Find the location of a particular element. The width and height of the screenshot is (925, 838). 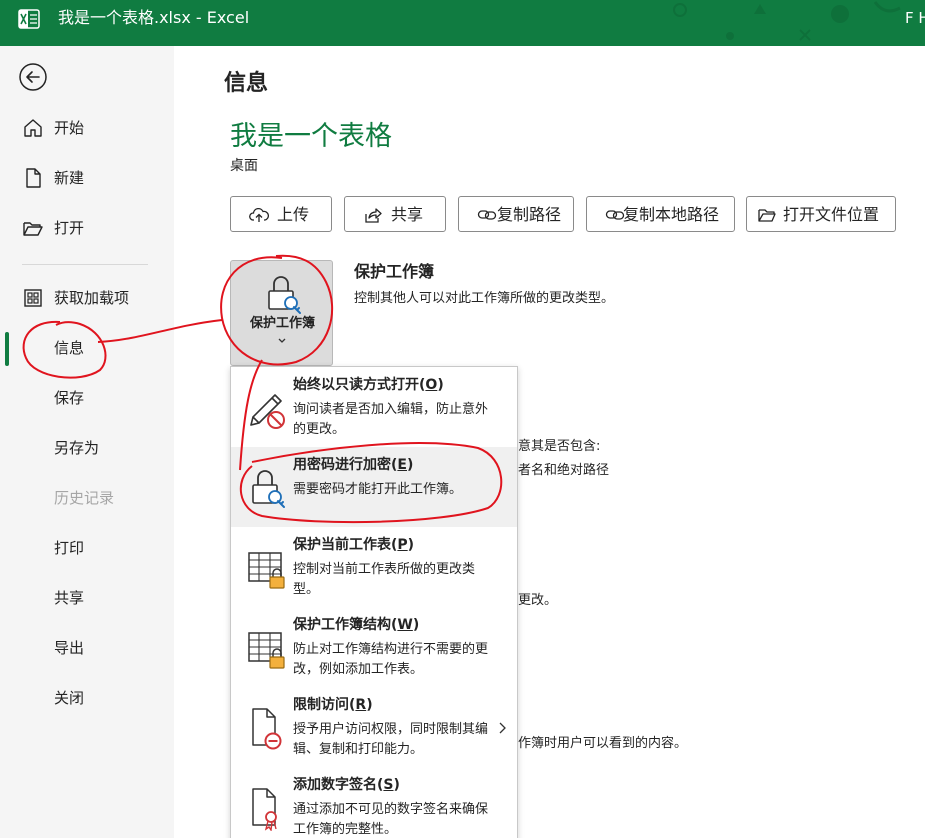

sidebar-item-label: 共享 is located at coordinates (69, 598).